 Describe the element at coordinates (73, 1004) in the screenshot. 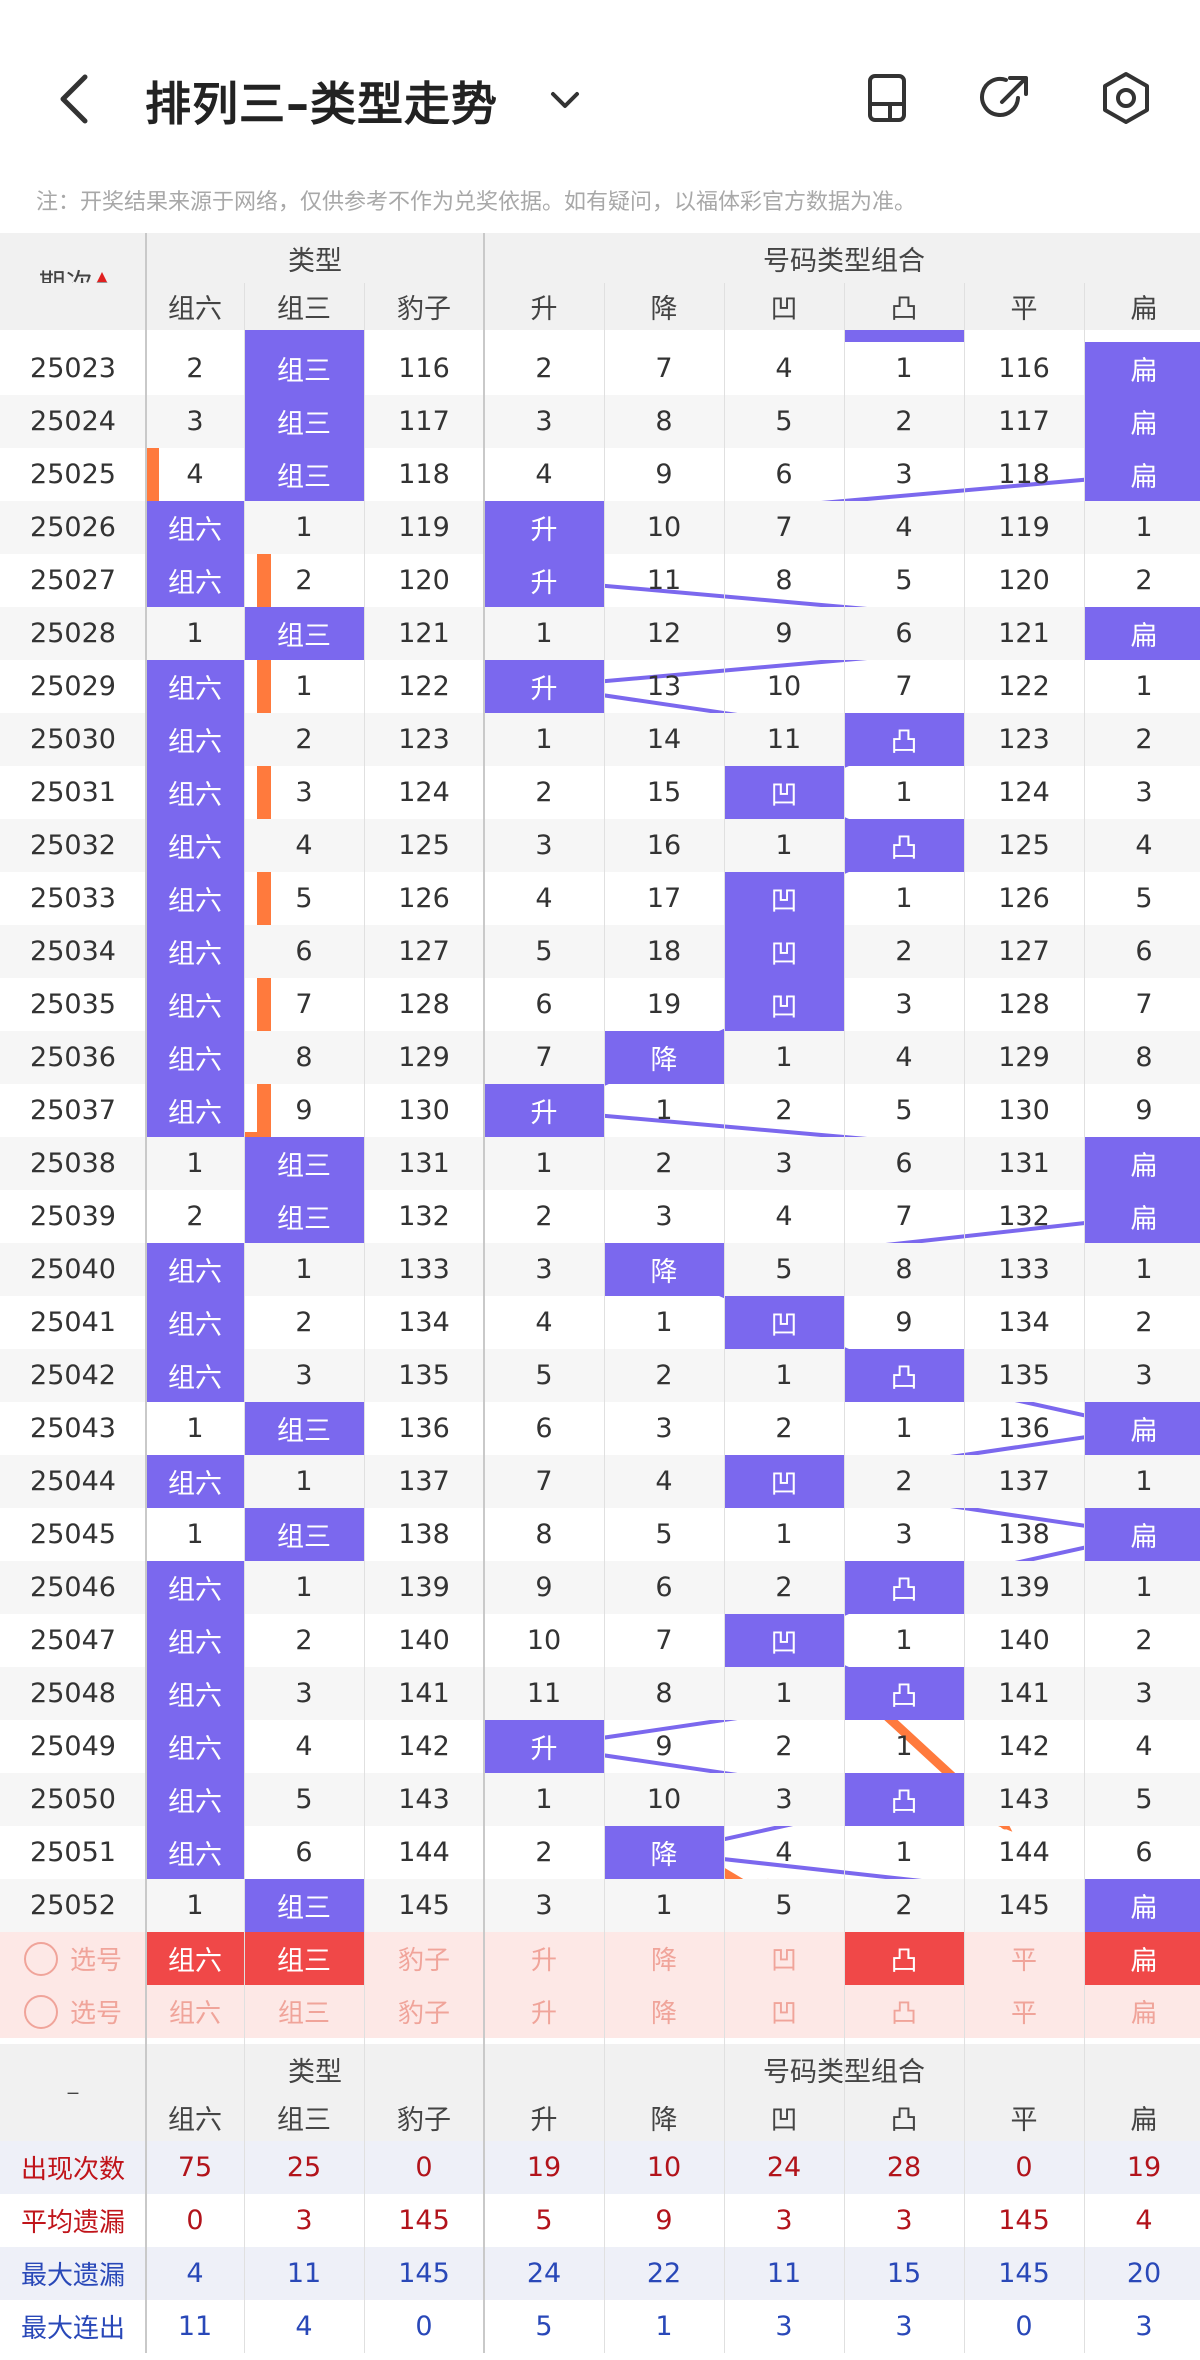

I see `period-cell: 25035` at that location.